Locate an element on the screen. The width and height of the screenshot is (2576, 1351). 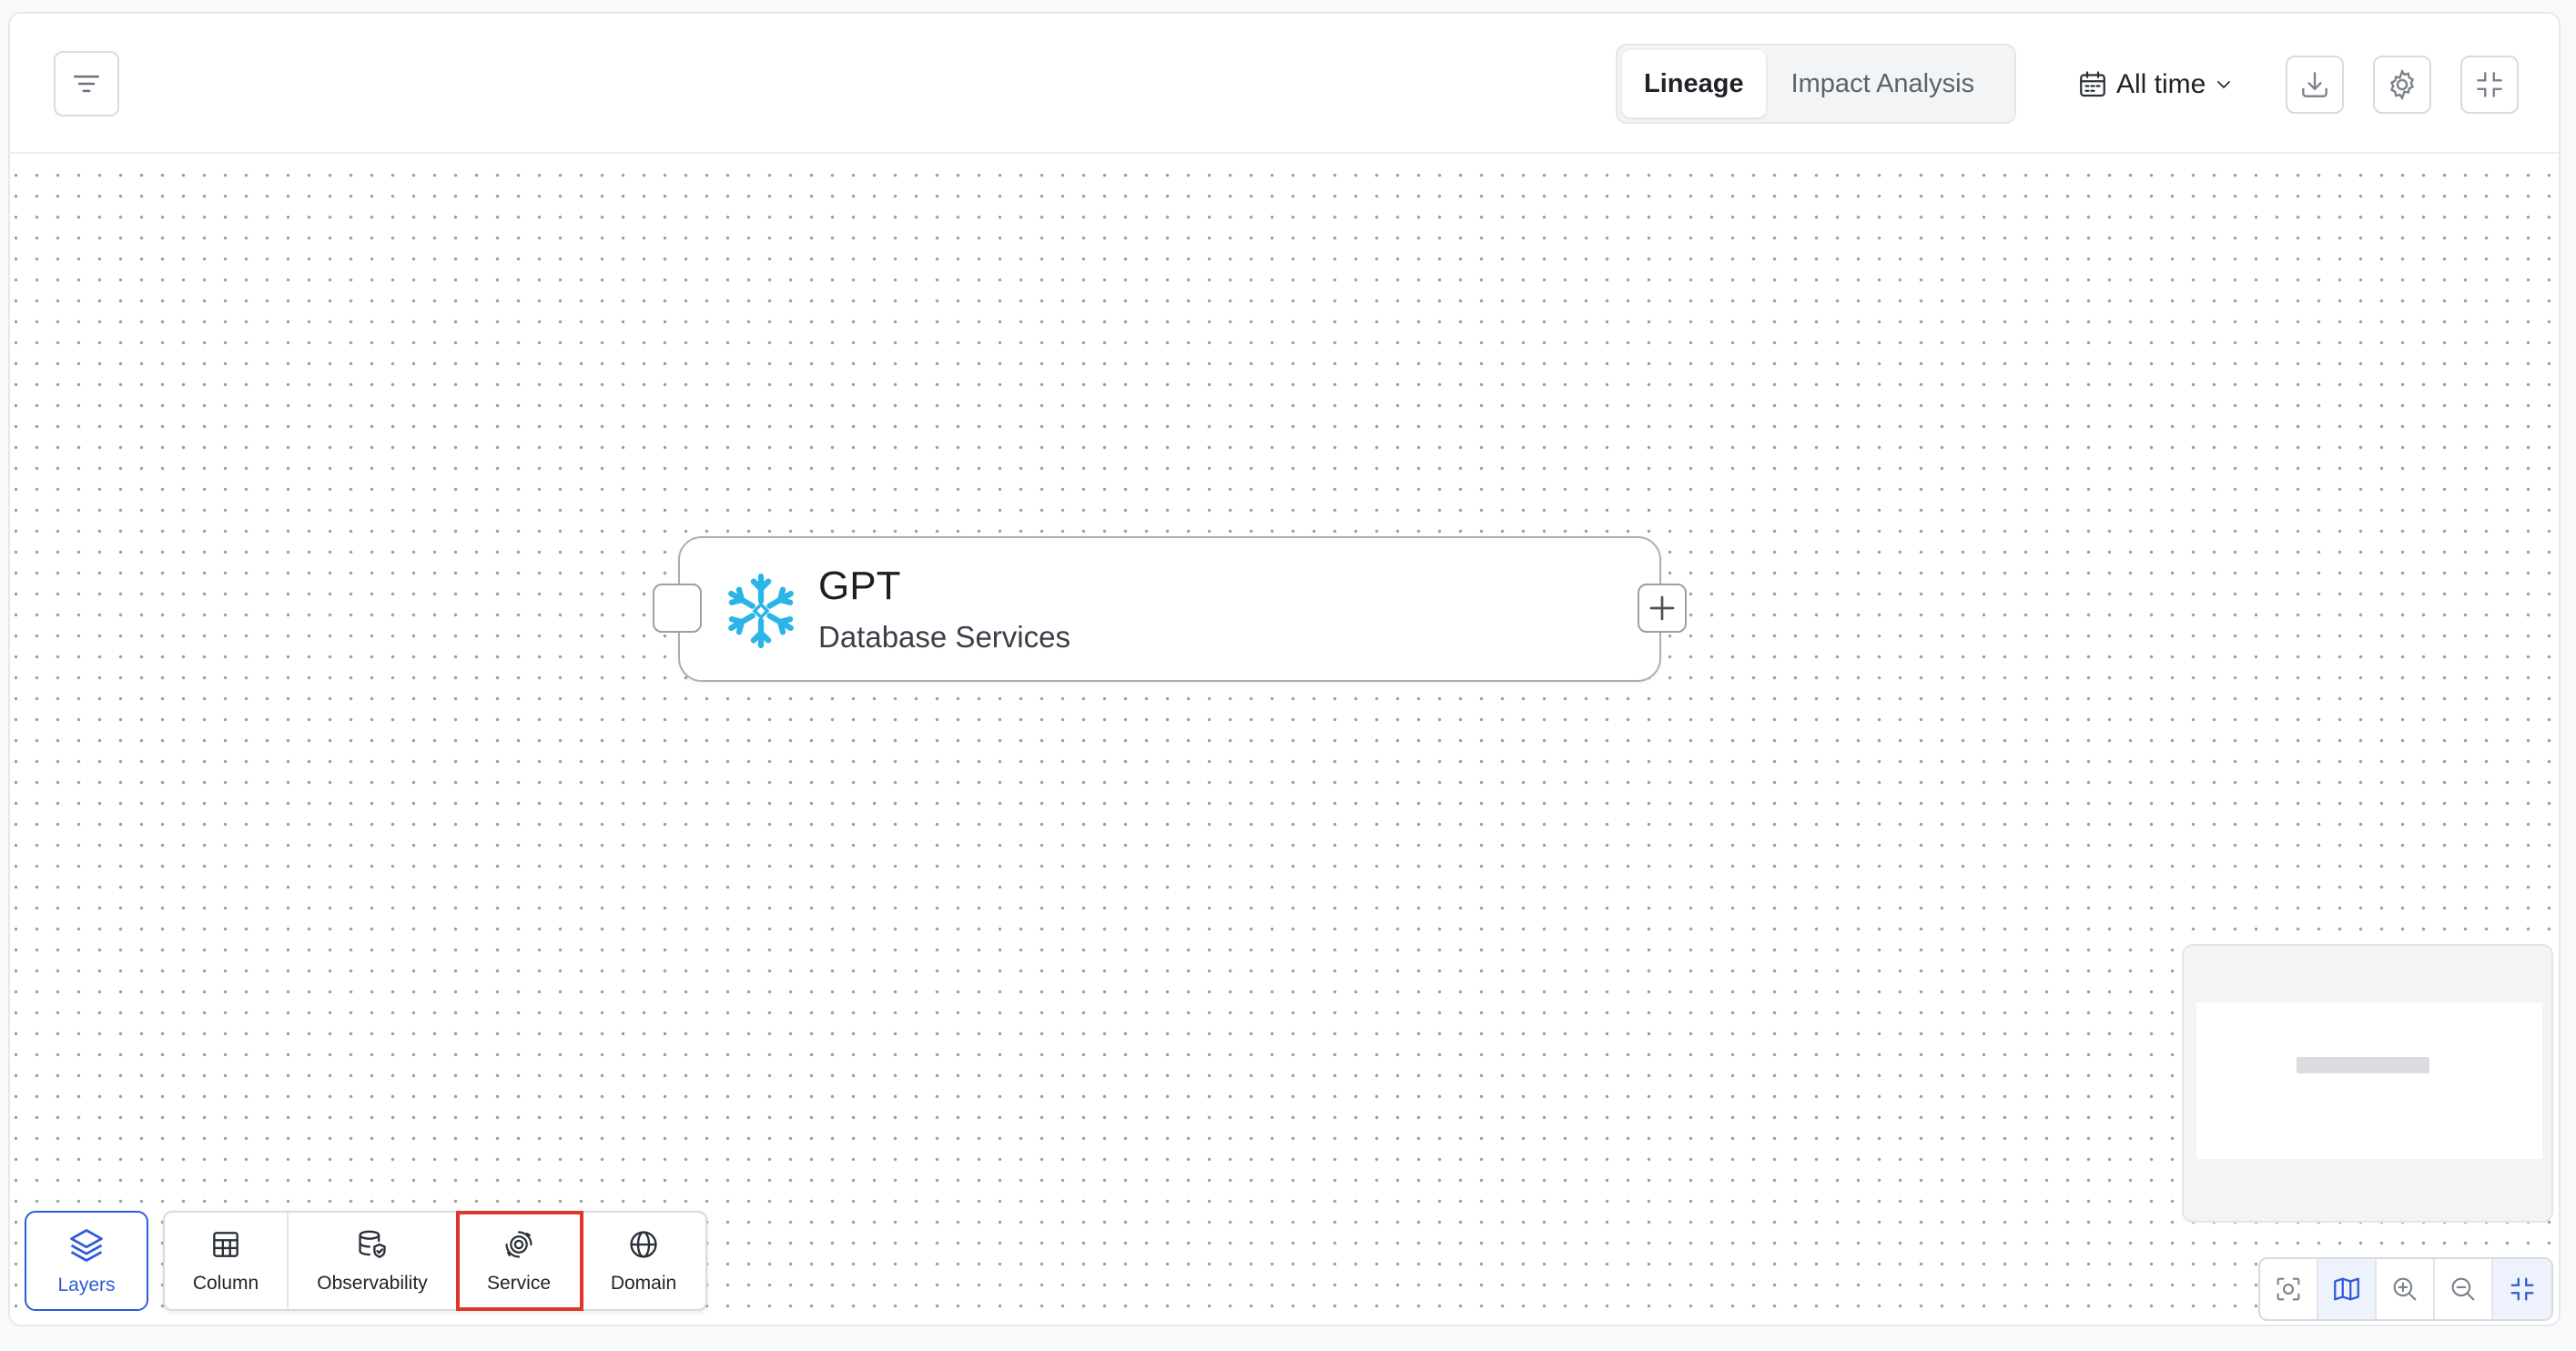
layer-domain-label: Domain is located at coordinates (643, 1283).